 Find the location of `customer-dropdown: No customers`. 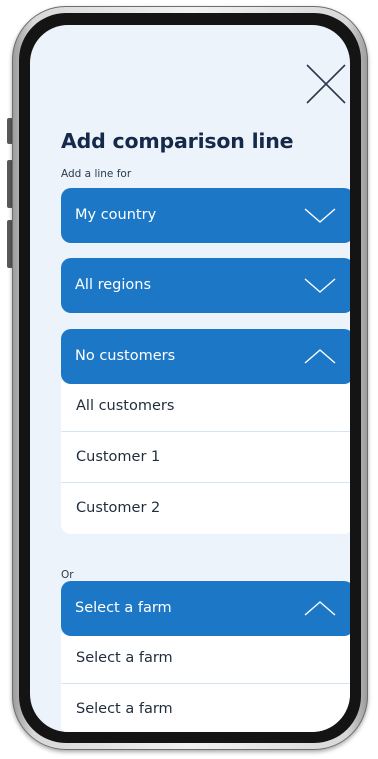

customer-dropdown: No customers is located at coordinates (205, 356).